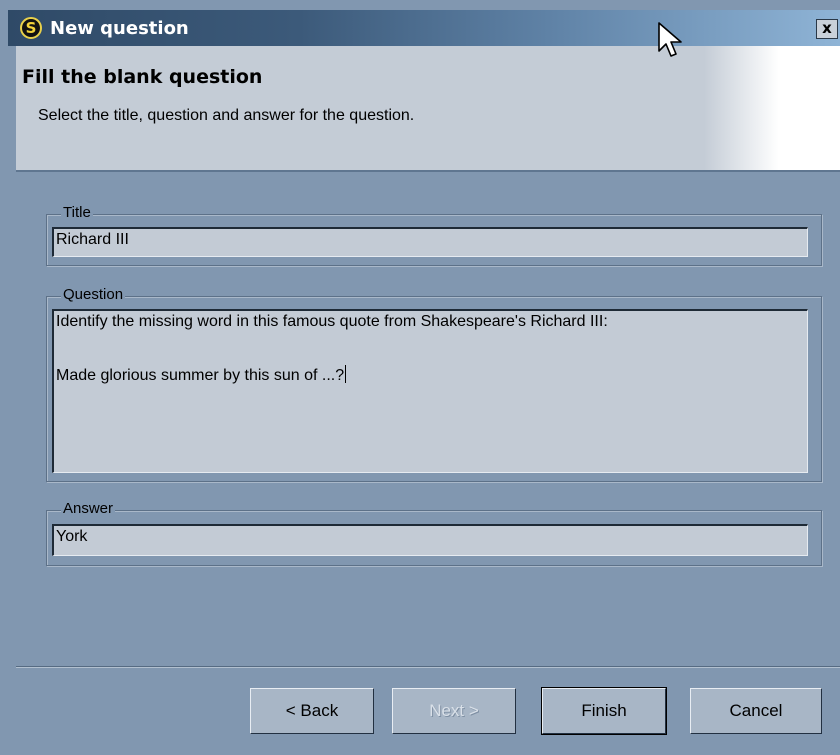 This screenshot has height=755, width=840. I want to click on close-icon: x, so click(827, 29).